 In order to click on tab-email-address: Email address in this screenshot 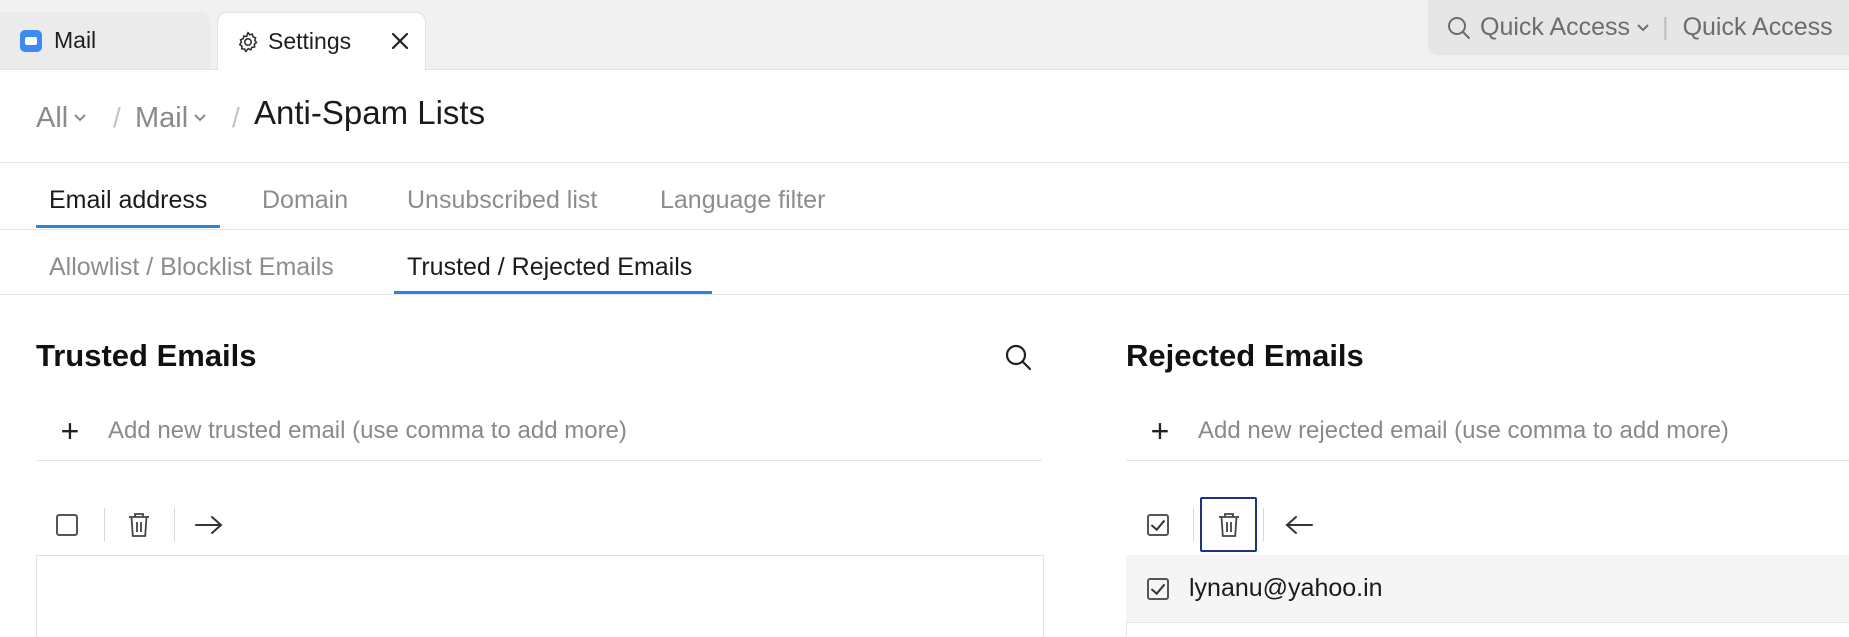, I will do `click(128, 200)`.